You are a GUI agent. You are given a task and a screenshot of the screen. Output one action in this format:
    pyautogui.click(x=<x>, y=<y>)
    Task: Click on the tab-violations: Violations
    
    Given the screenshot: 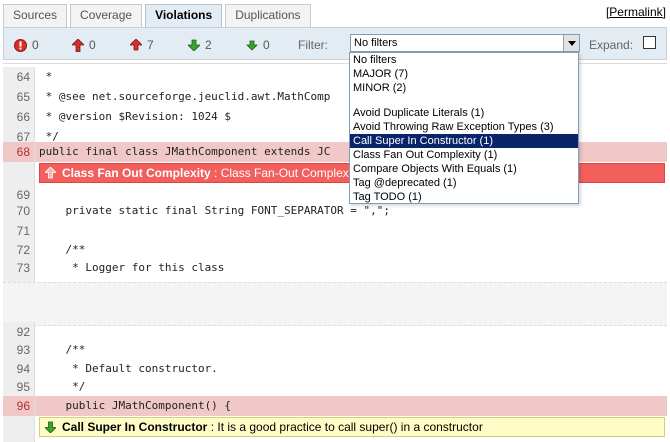 What is the action you would take?
    pyautogui.click(x=184, y=15)
    